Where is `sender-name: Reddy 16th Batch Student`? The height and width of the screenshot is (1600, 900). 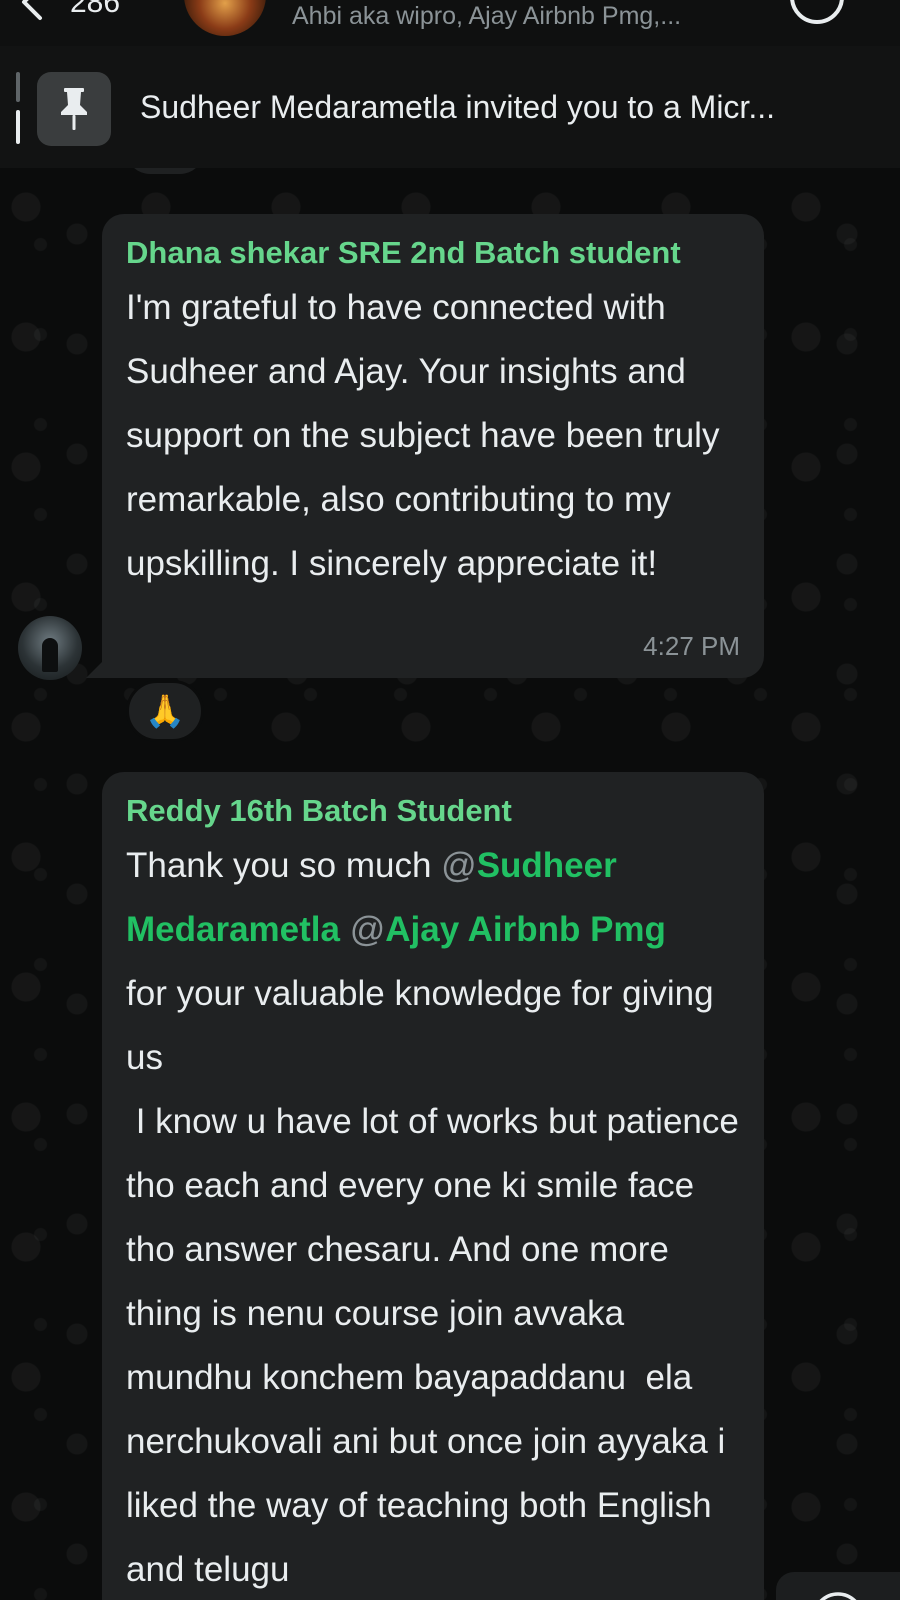
sender-name: Reddy 16th Batch Student is located at coordinates (433, 811).